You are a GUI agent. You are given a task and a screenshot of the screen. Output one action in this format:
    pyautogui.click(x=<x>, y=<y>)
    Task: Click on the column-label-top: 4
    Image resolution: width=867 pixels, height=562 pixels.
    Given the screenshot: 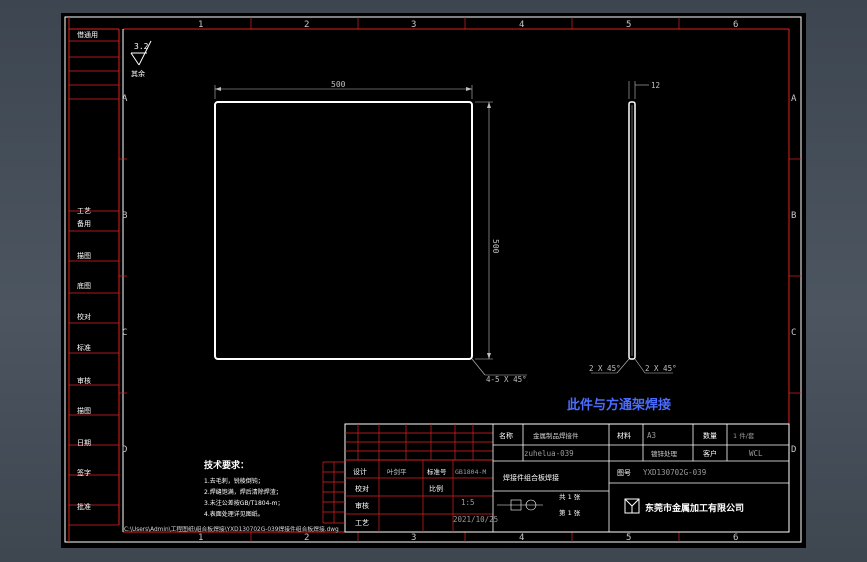 What is the action you would take?
    pyautogui.click(x=521, y=25)
    